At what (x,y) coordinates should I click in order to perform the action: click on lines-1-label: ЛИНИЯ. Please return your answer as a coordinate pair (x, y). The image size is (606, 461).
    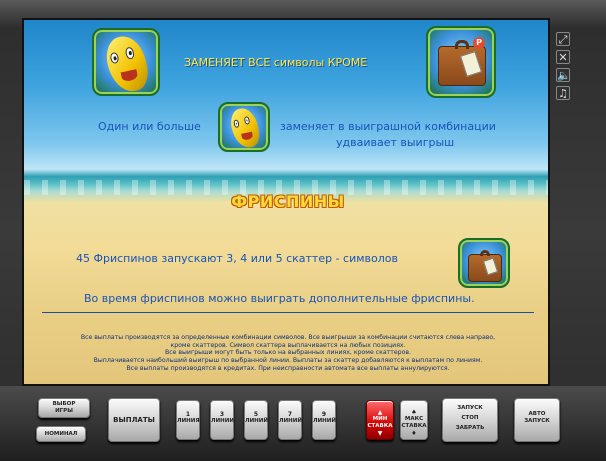
    Looking at the image, I should click on (188, 421).